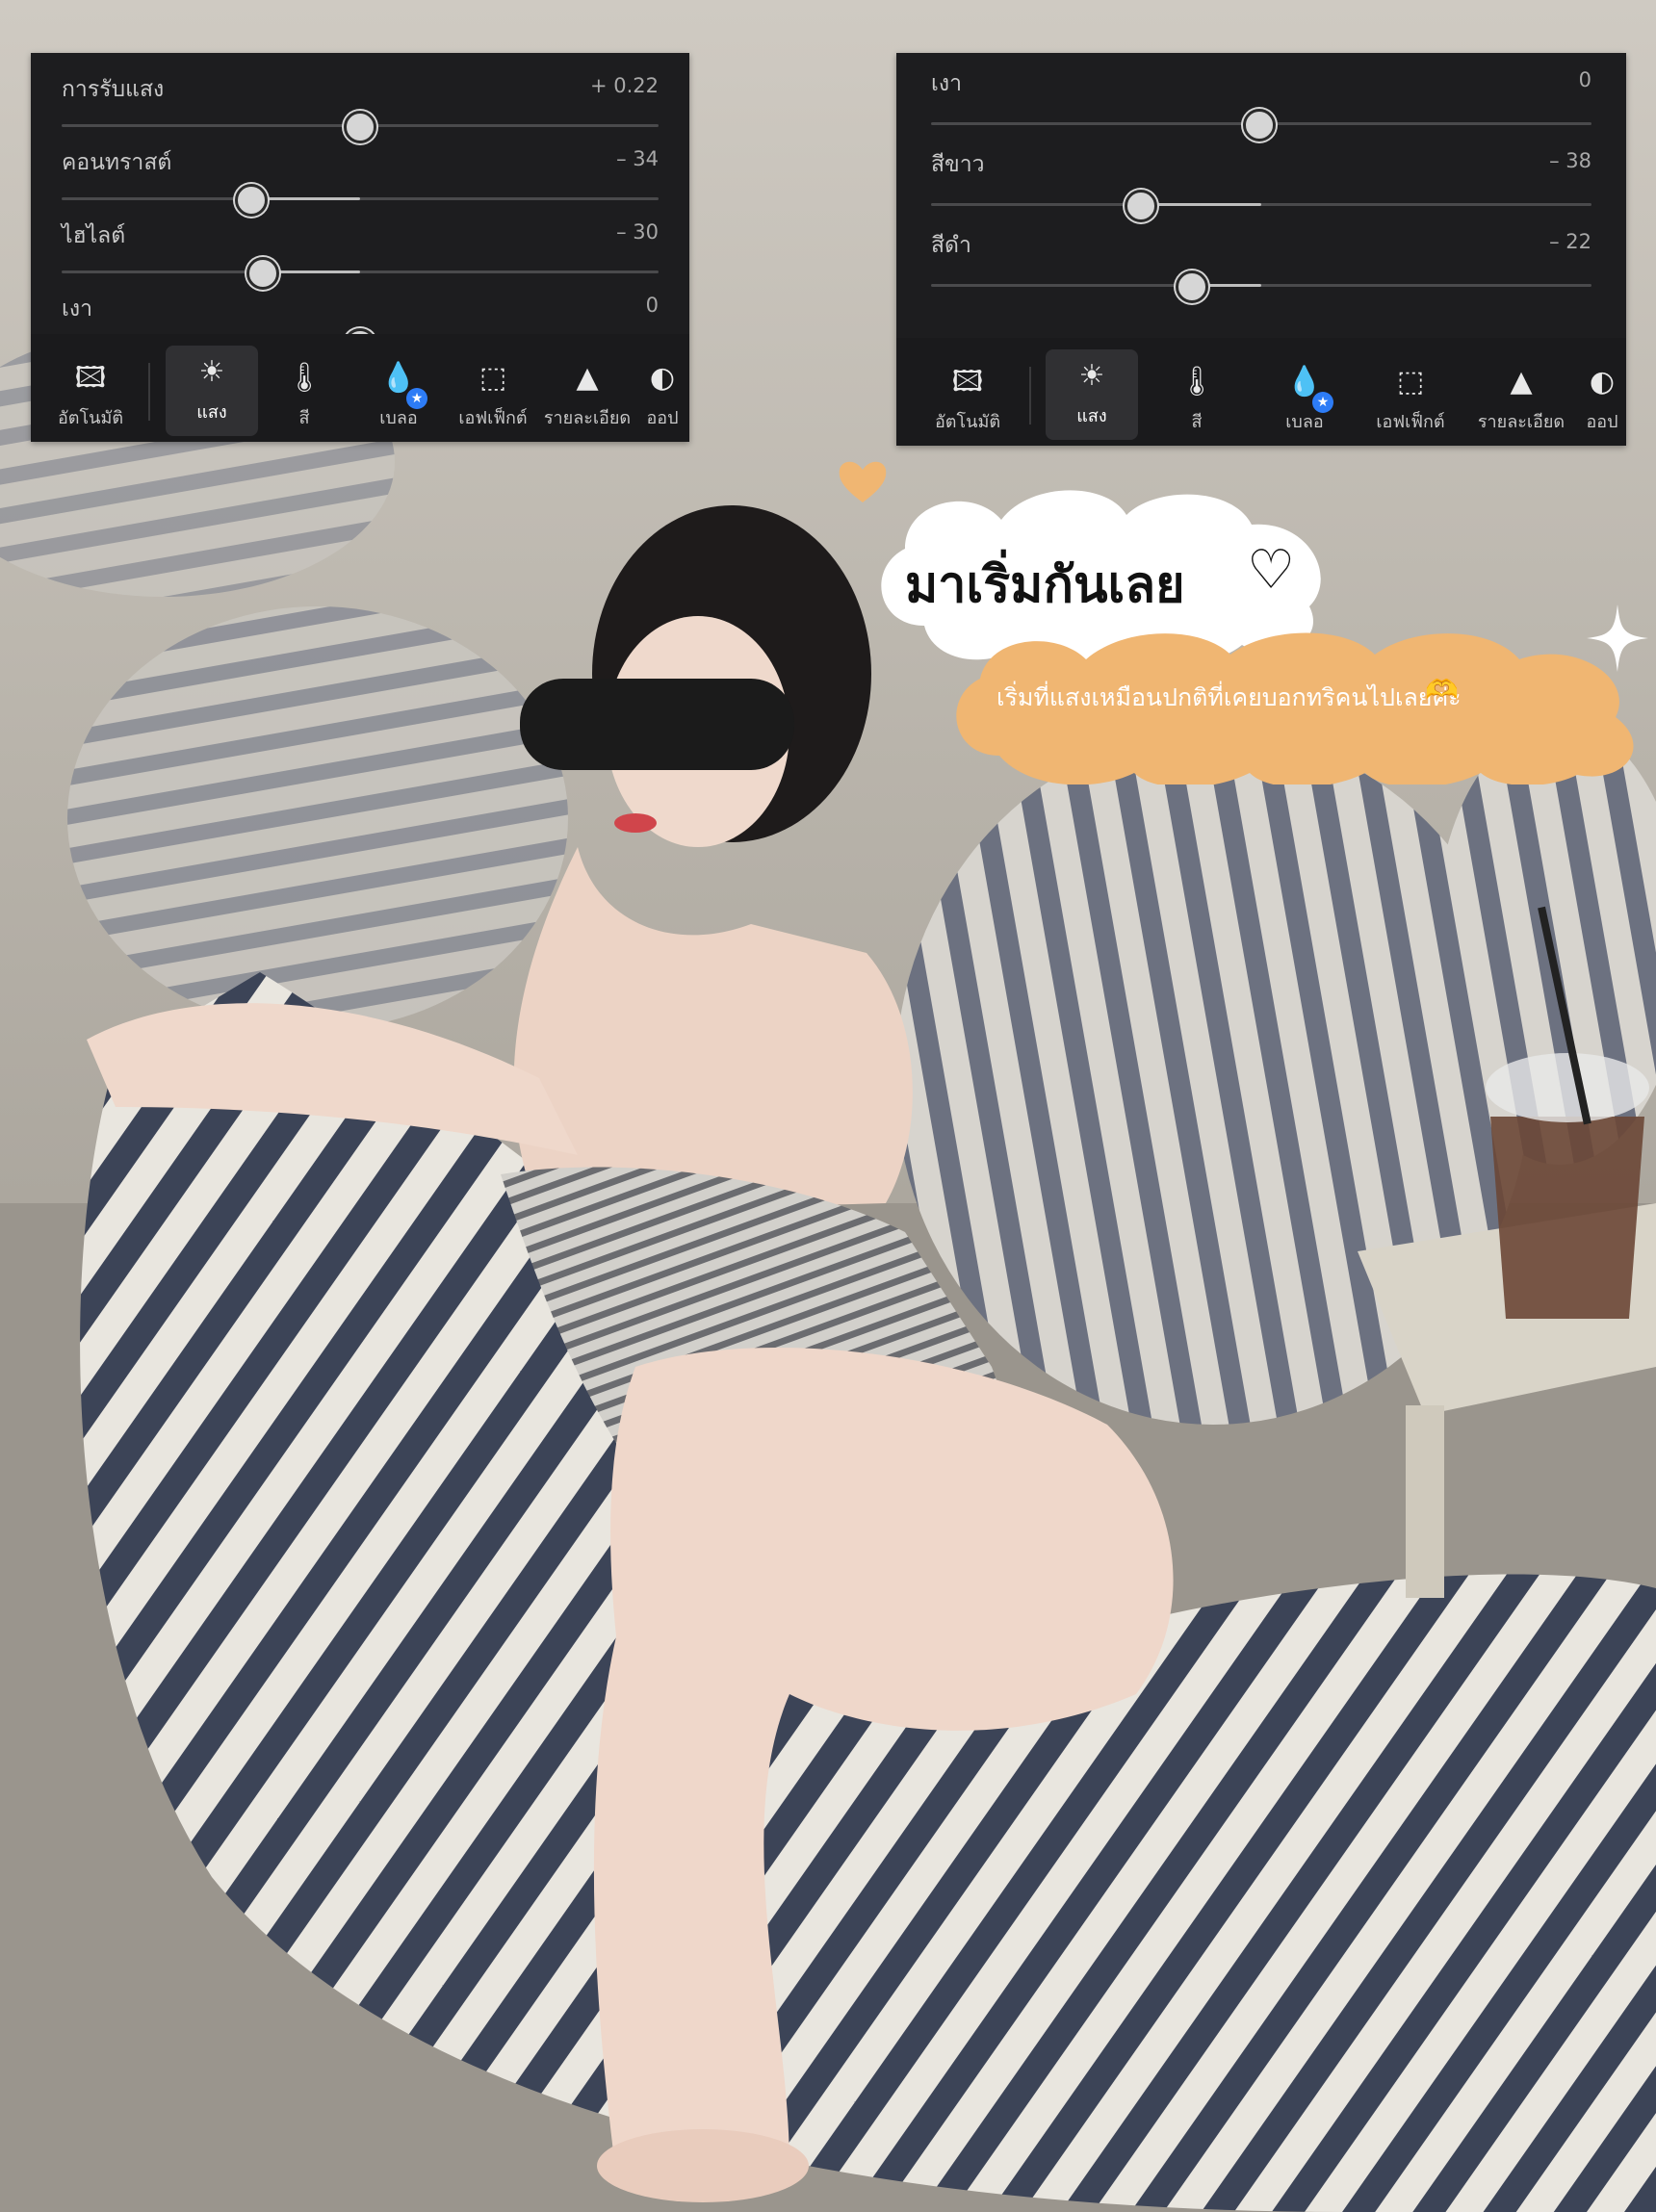 The height and width of the screenshot is (2212, 1656). What do you see at coordinates (624, 85) in the screenshot?
I see `slider-value: + 0.22` at bounding box center [624, 85].